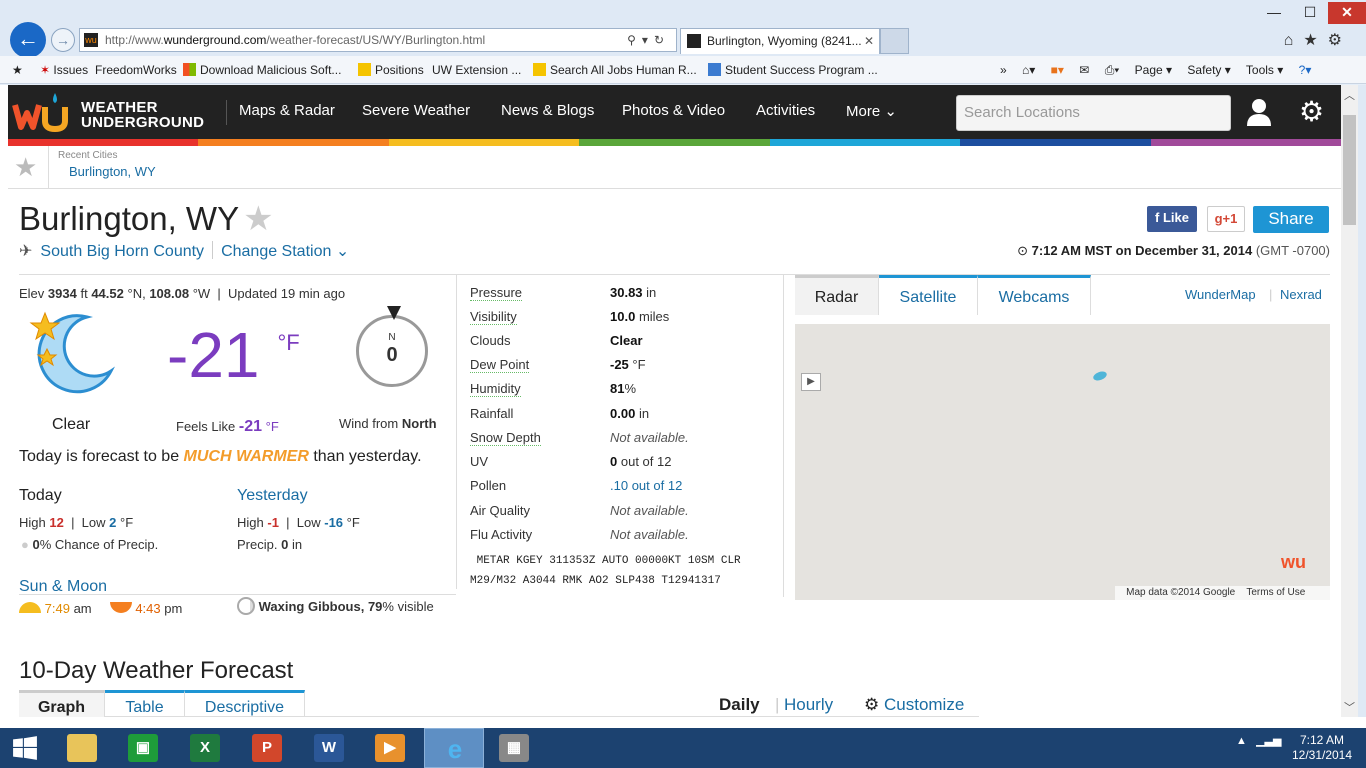  Describe the element at coordinates (82, 748) in the screenshot. I see `file-explorer-icon` at that location.